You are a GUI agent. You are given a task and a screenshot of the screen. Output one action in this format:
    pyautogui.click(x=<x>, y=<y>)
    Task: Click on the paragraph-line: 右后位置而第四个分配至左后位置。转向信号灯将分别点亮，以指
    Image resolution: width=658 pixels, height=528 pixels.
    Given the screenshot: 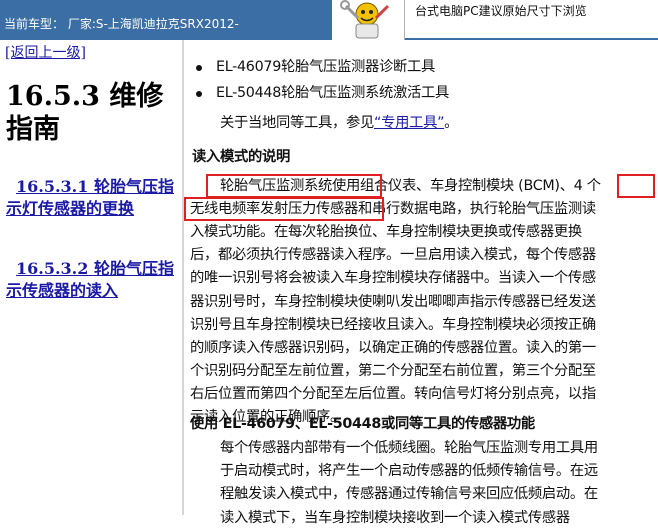 What is the action you would take?
    pyautogui.click(x=393, y=393)
    